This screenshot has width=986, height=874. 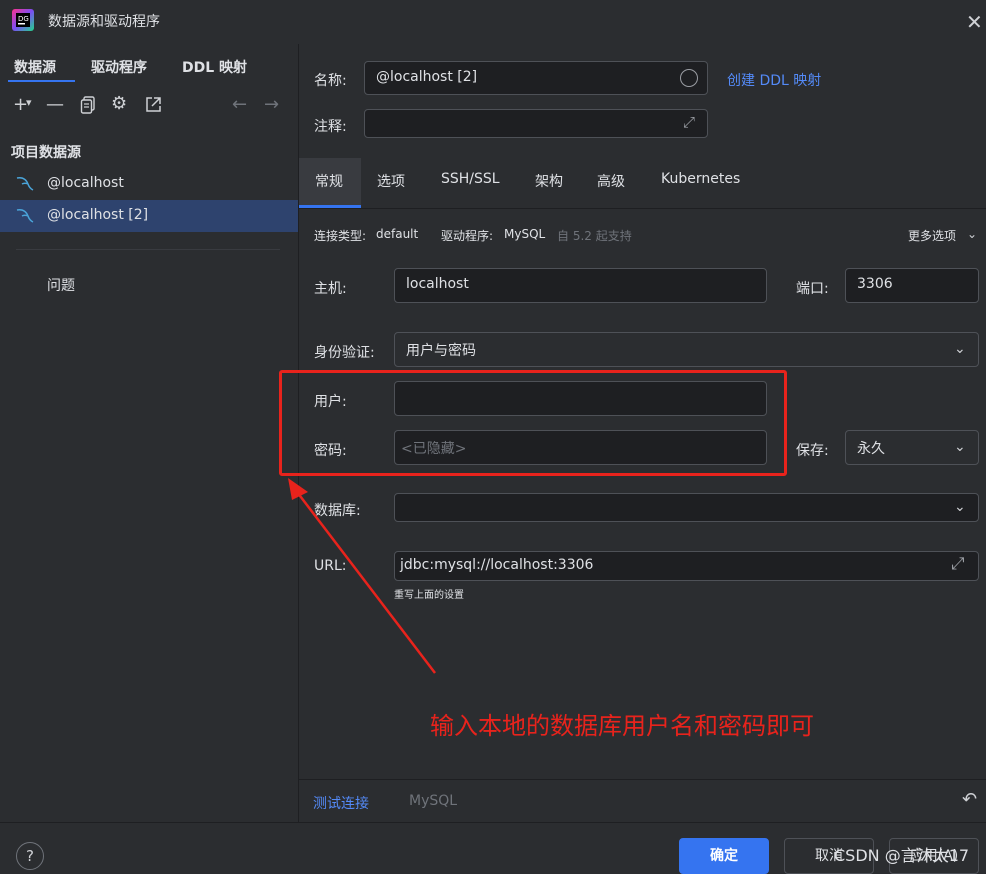 I want to click on copy-icon, so click(x=88, y=105).